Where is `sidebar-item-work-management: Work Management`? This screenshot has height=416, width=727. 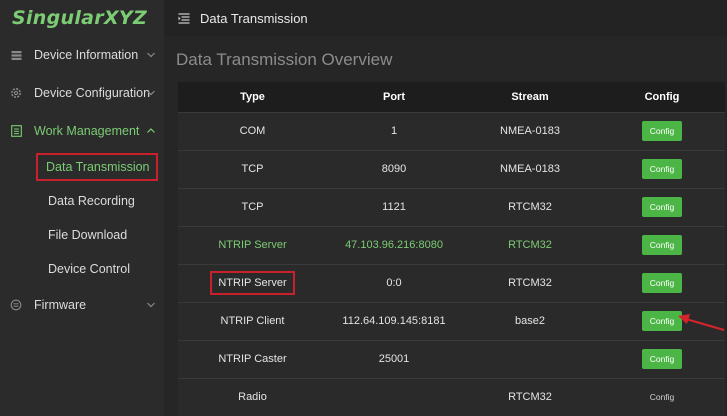 sidebar-item-work-management: Work Management is located at coordinates (82, 131).